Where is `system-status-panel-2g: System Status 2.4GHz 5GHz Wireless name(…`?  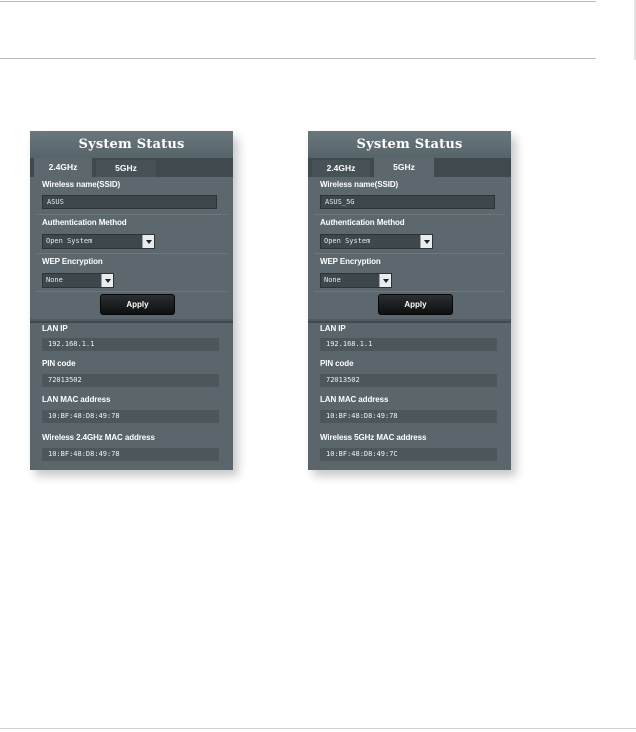 system-status-panel-2g: System Status 2.4GHz 5GHz Wireless name(… is located at coordinates (131, 300).